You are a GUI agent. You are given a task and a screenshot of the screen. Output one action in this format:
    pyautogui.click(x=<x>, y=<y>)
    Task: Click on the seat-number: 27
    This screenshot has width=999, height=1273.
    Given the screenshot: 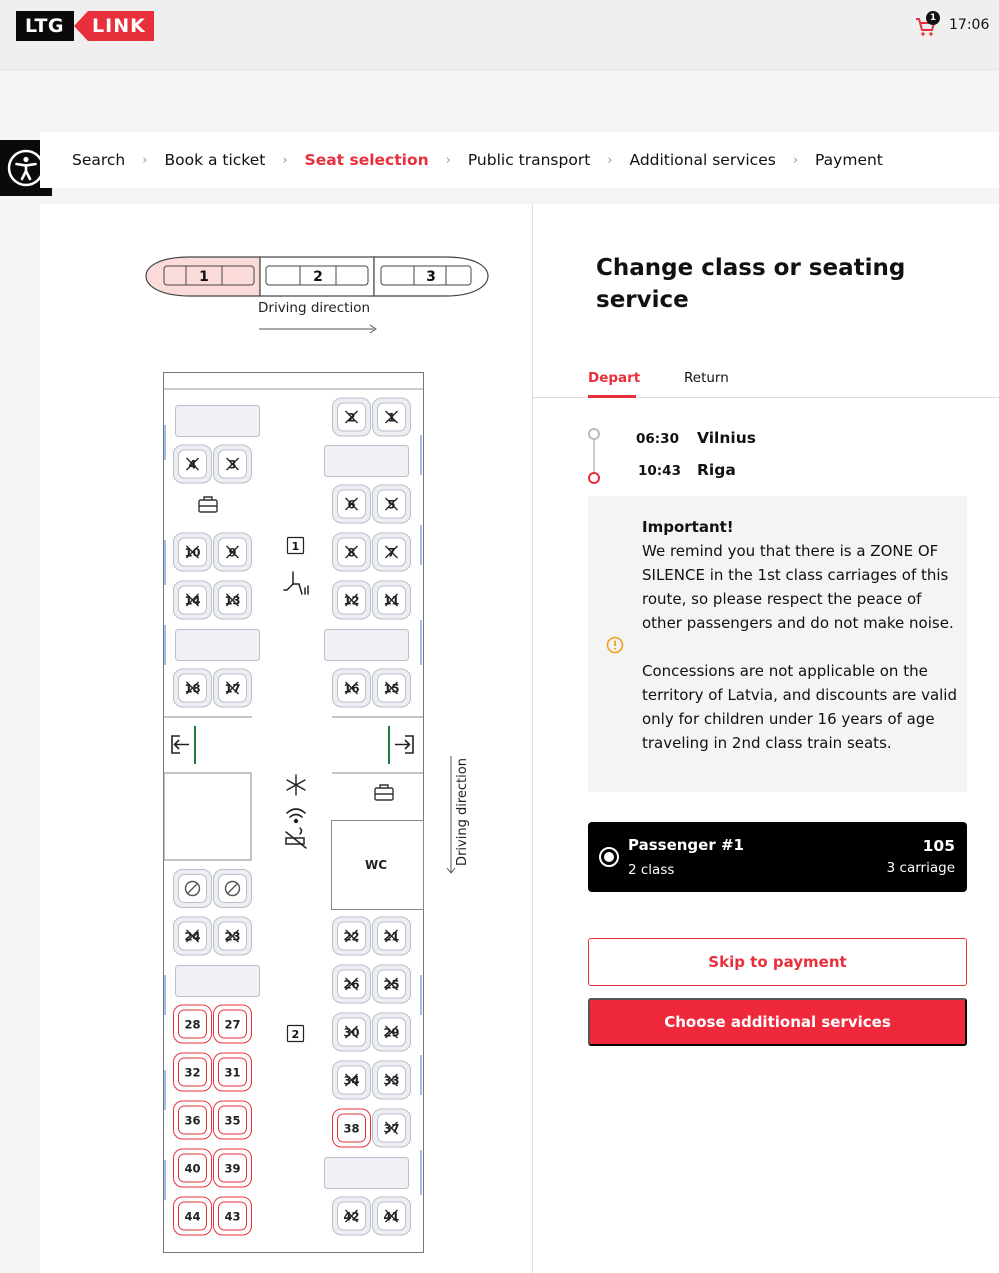 What is the action you would take?
    pyautogui.click(x=232, y=1025)
    